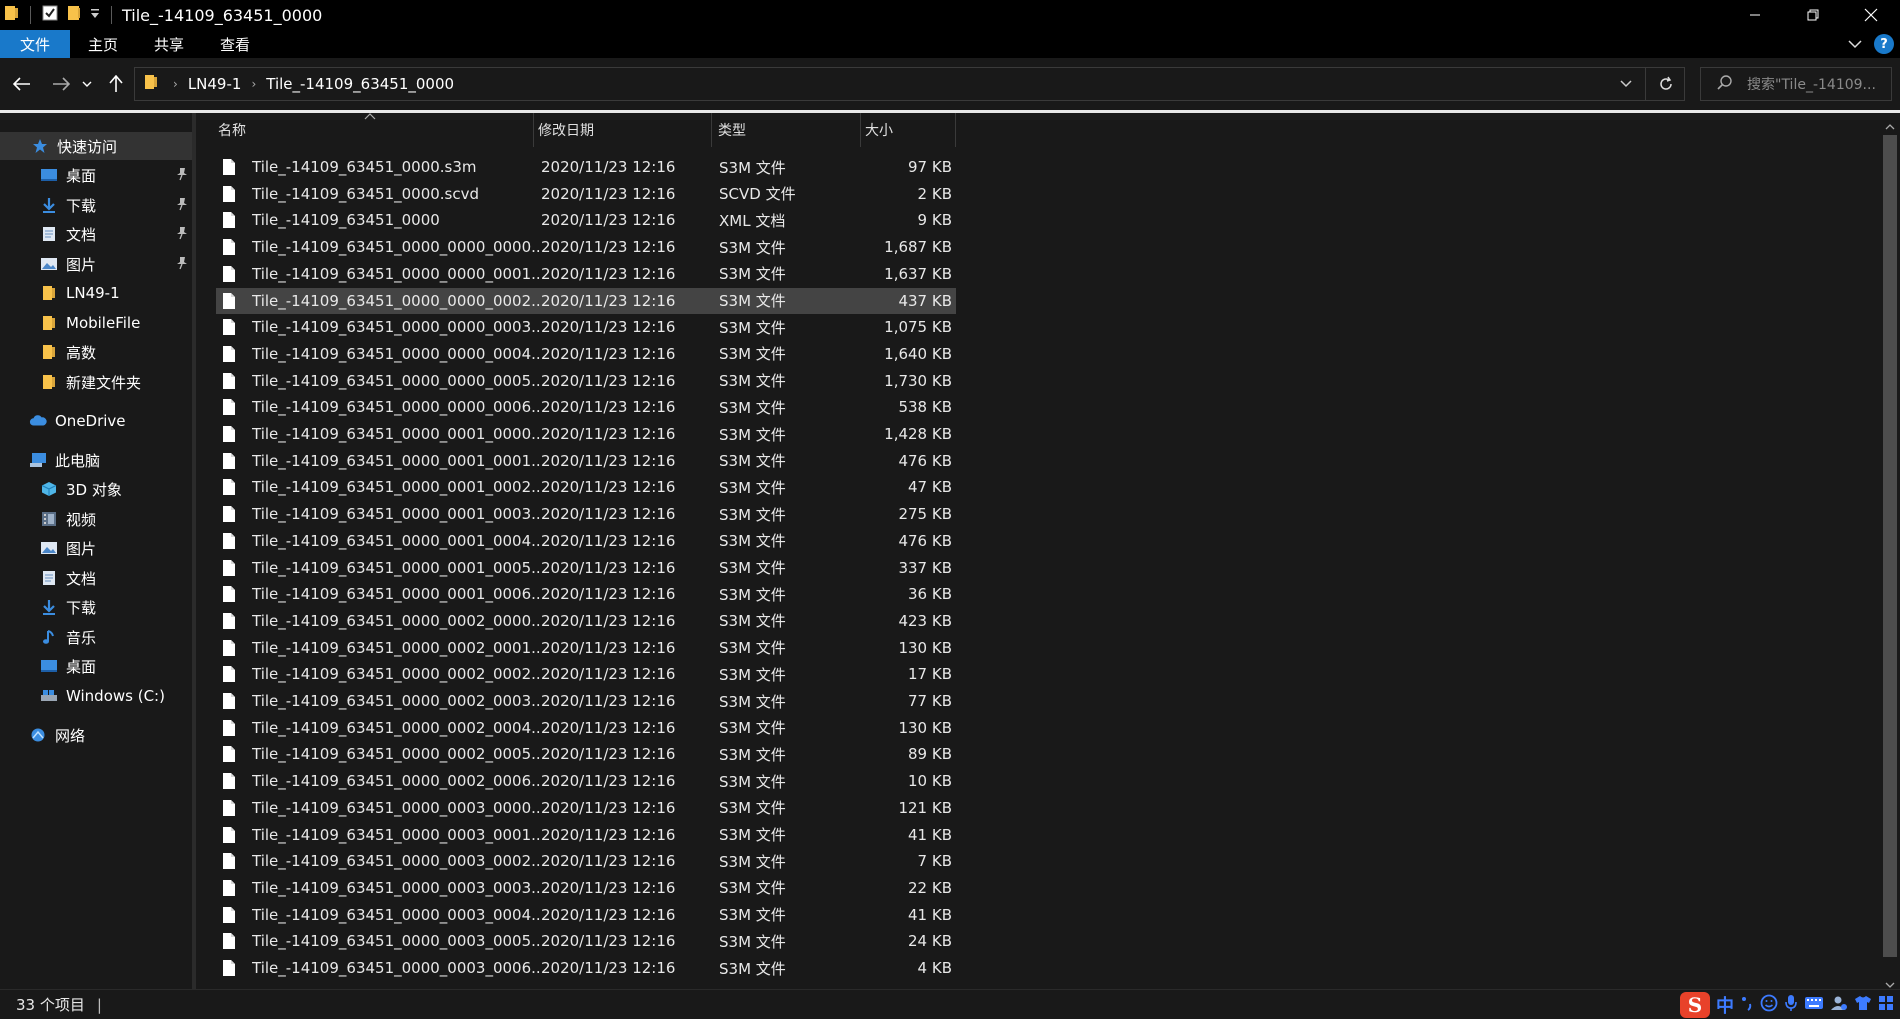 This screenshot has height=1019, width=1900. What do you see at coordinates (96, 146) in the screenshot?
I see `nav-quick-access: 快速访问` at bounding box center [96, 146].